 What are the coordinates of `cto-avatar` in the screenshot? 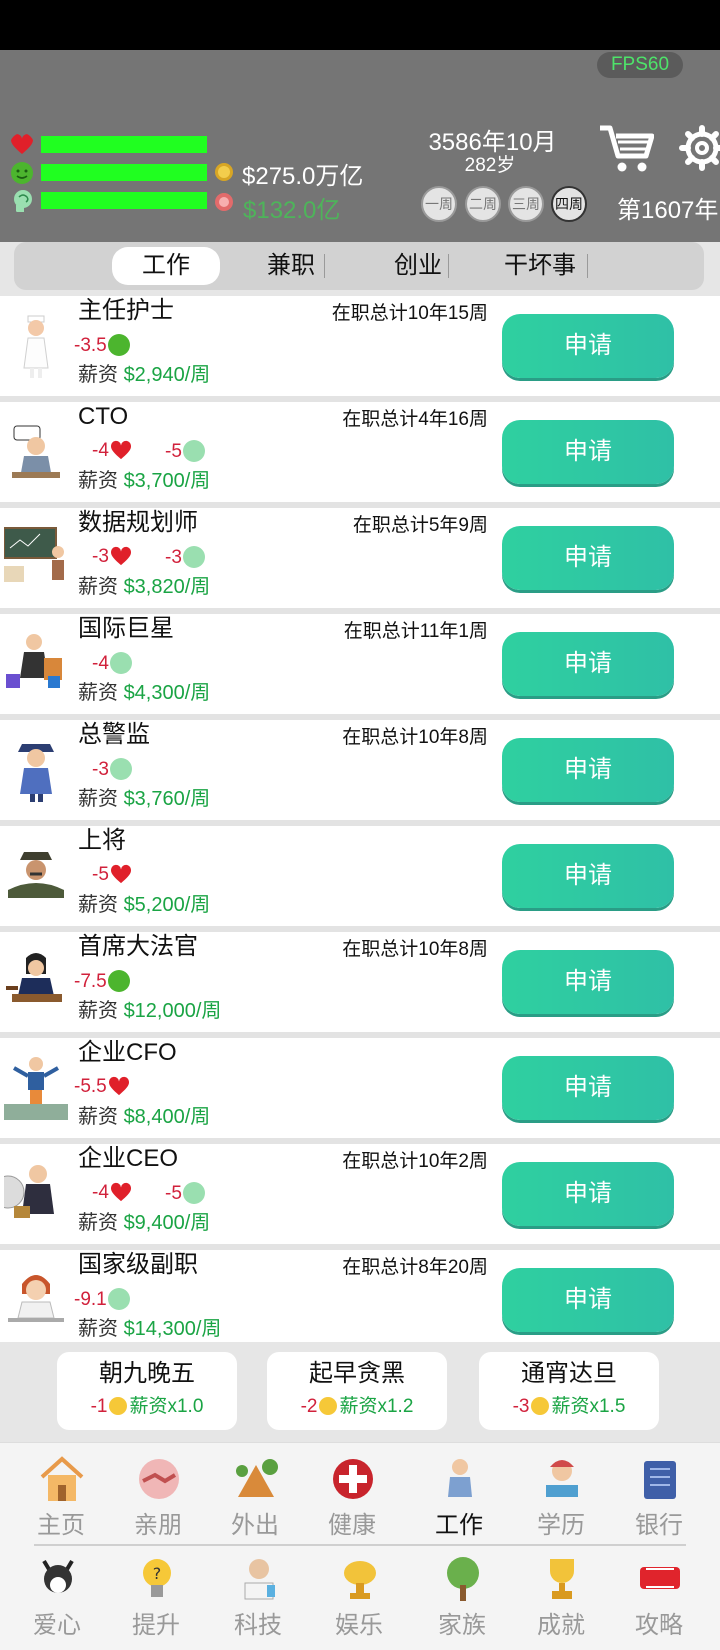 It's located at (36, 451).